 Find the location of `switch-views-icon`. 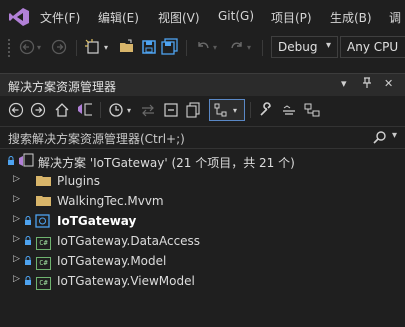

switch-views-icon is located at coordinates (84, 110).